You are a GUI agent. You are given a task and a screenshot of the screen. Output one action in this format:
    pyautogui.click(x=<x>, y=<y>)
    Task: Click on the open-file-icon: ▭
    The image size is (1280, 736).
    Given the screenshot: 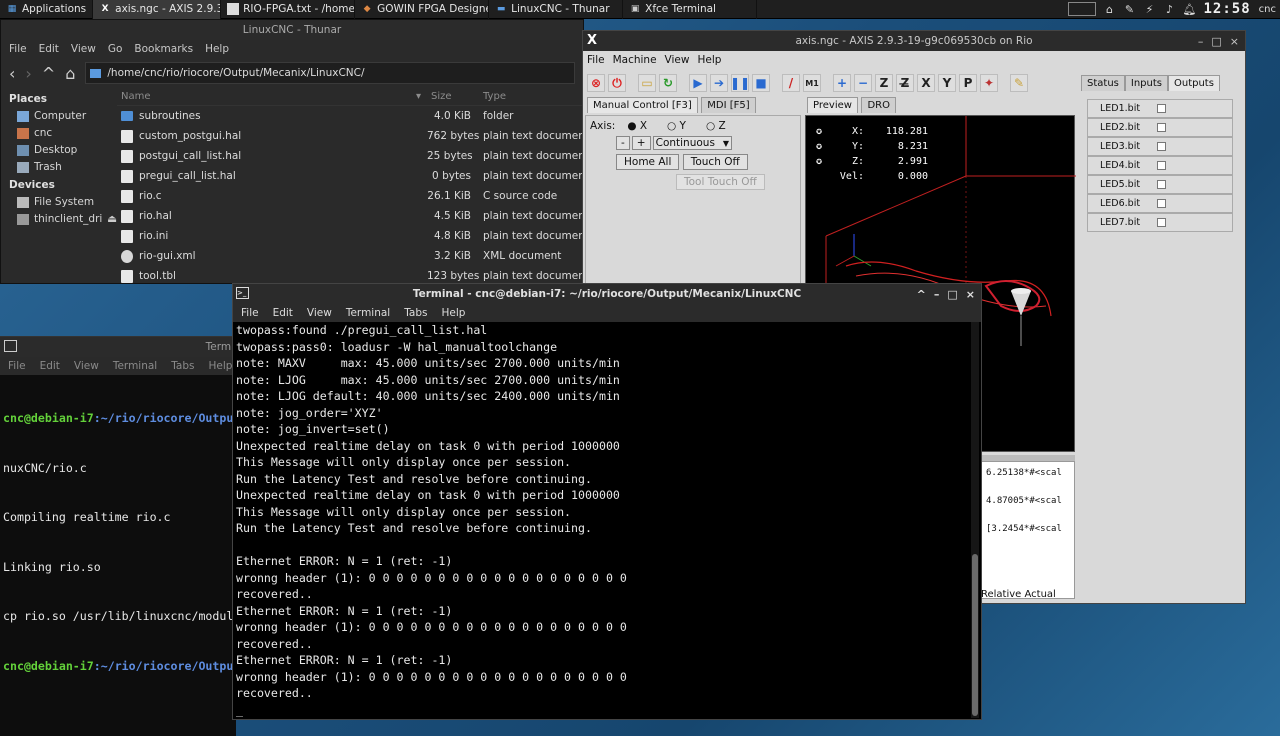 What is the action you would take?
    pyautogui.click(x=647, y=83)
    